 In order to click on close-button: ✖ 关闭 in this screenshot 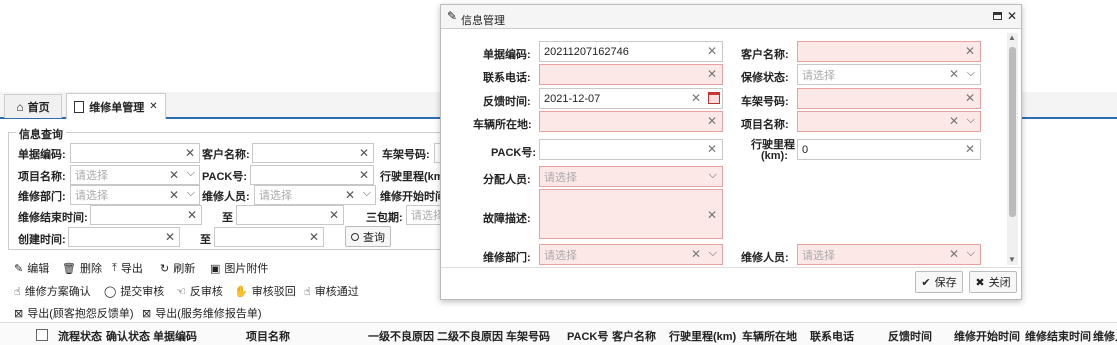, I will do `click(993, 282)`.